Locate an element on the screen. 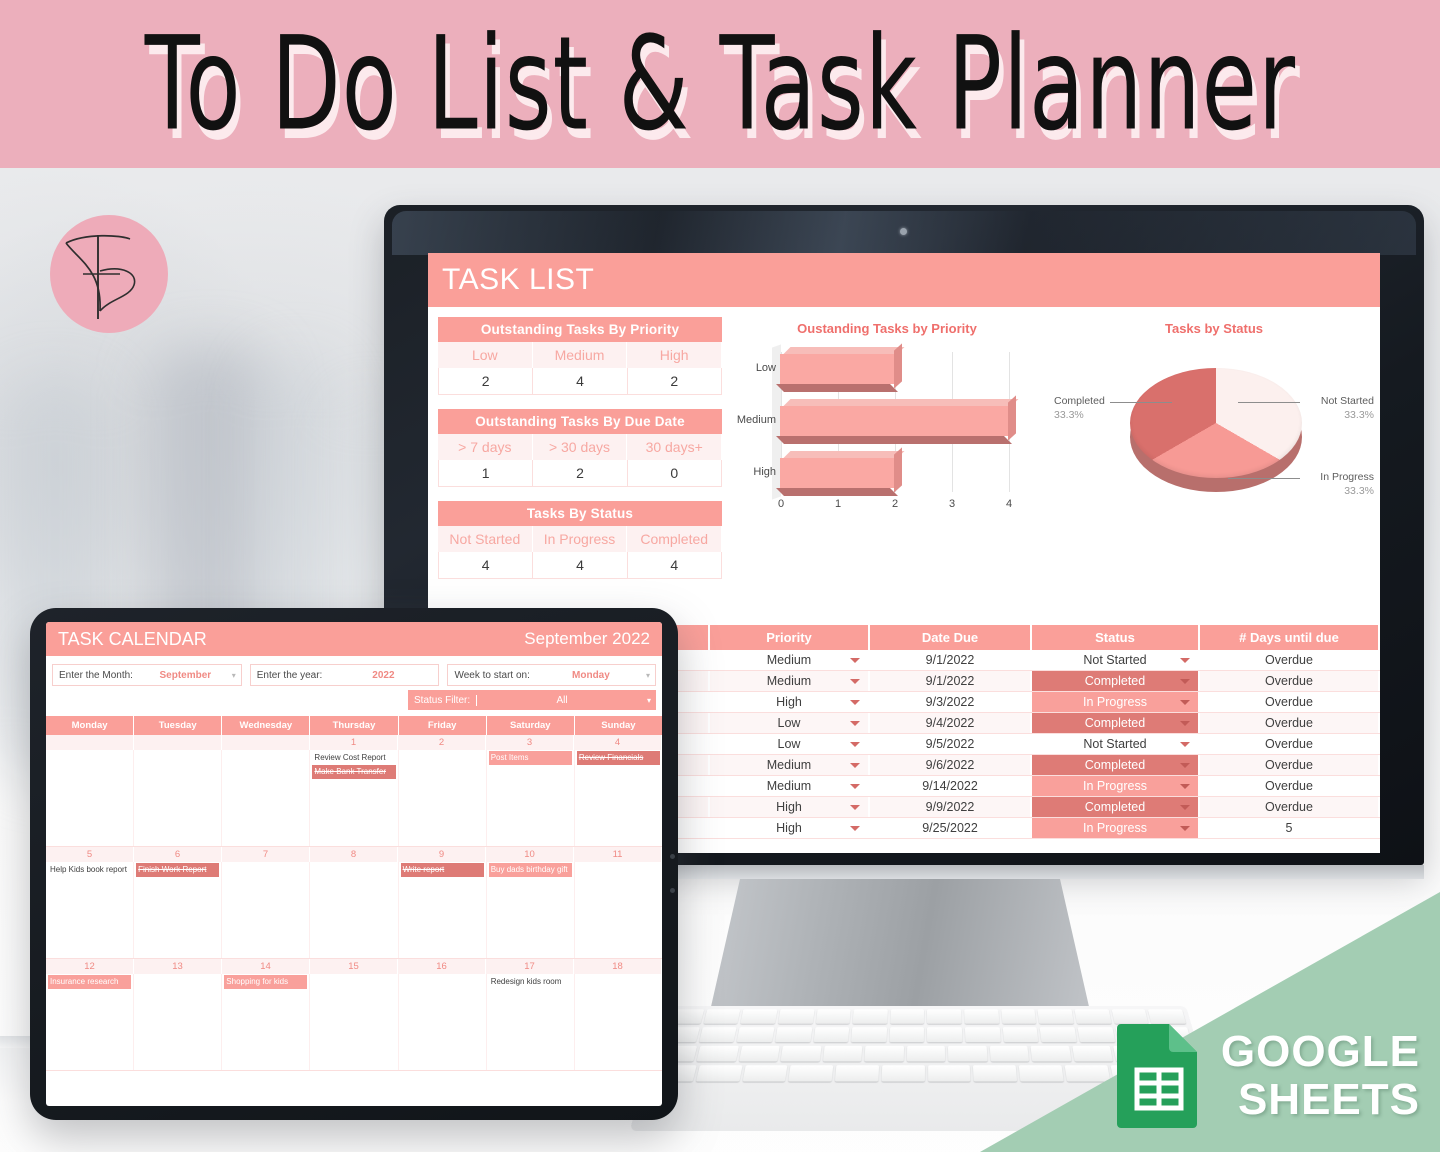 Image resolution: width=1440 pixels, height=1152 pixels. status-filter: Status Filter: All ▾ is located at coordinates (532, 700).